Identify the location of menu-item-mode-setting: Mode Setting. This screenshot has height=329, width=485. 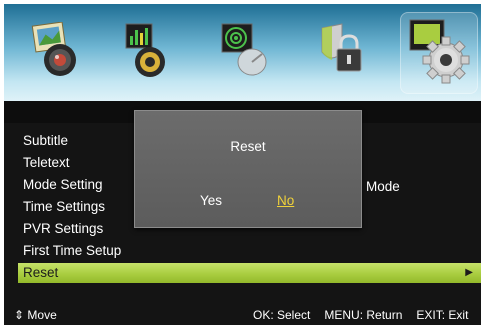
(63, 185).